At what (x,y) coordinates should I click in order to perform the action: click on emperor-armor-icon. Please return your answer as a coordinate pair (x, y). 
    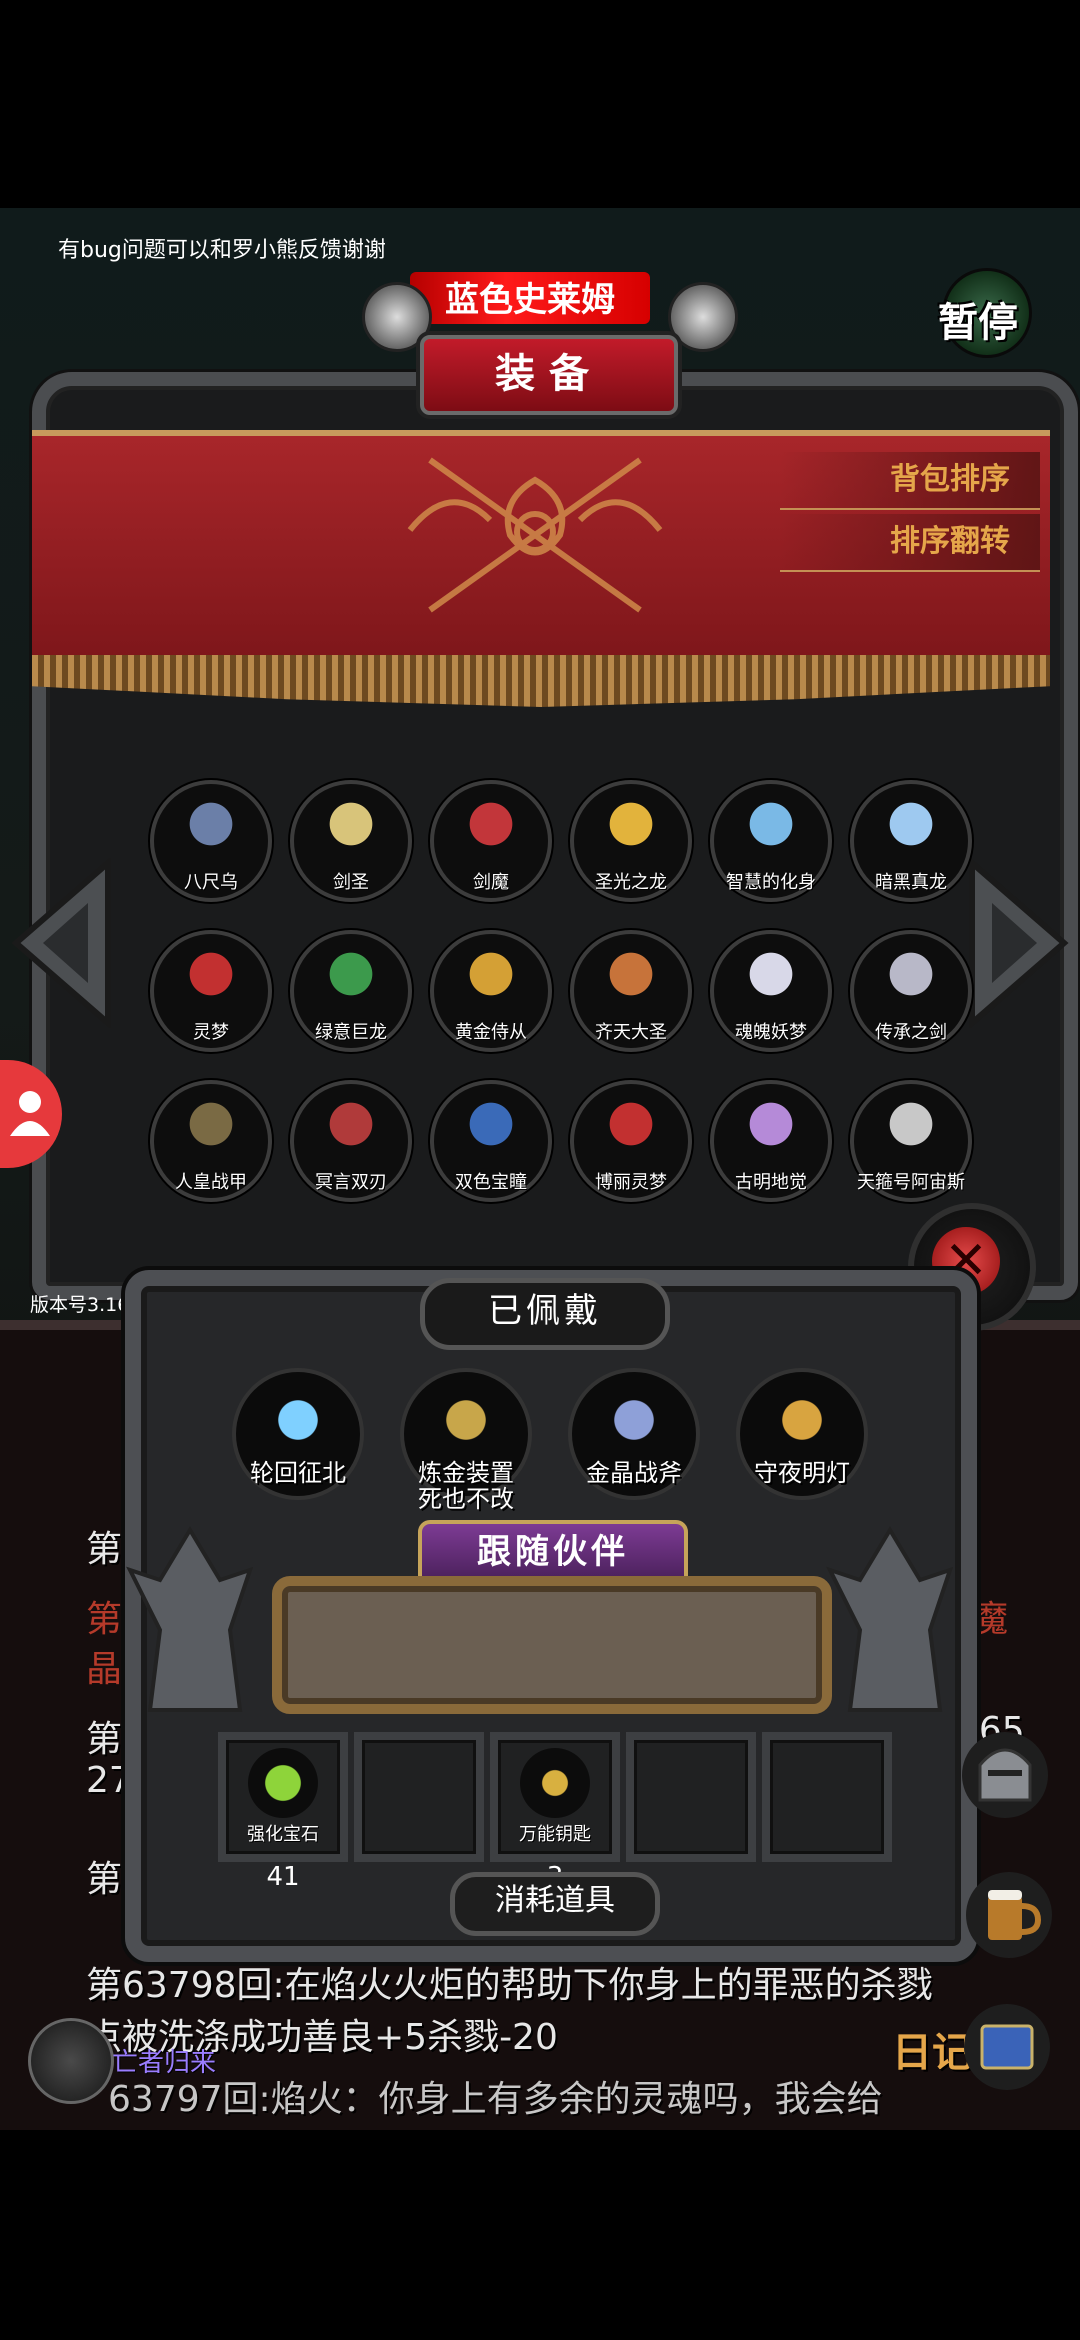
    Looking at the image, I should click on (211, 1130).